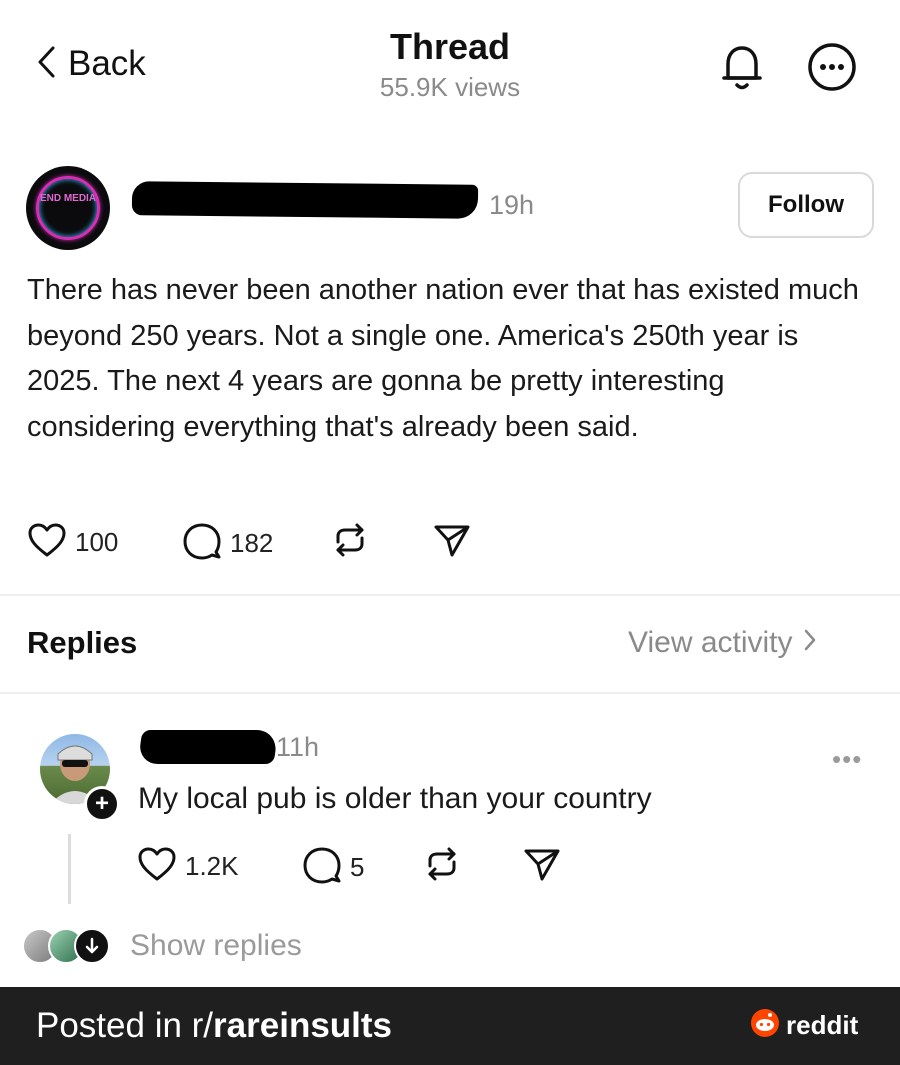 This screenshot has width=900, height=1065. I want to click on like-count: 100, so click(97, 542).